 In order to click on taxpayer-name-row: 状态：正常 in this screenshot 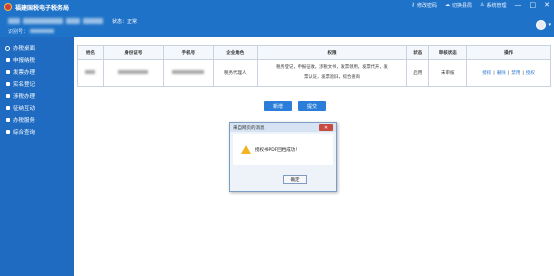, I will do `click(72, 21)`.